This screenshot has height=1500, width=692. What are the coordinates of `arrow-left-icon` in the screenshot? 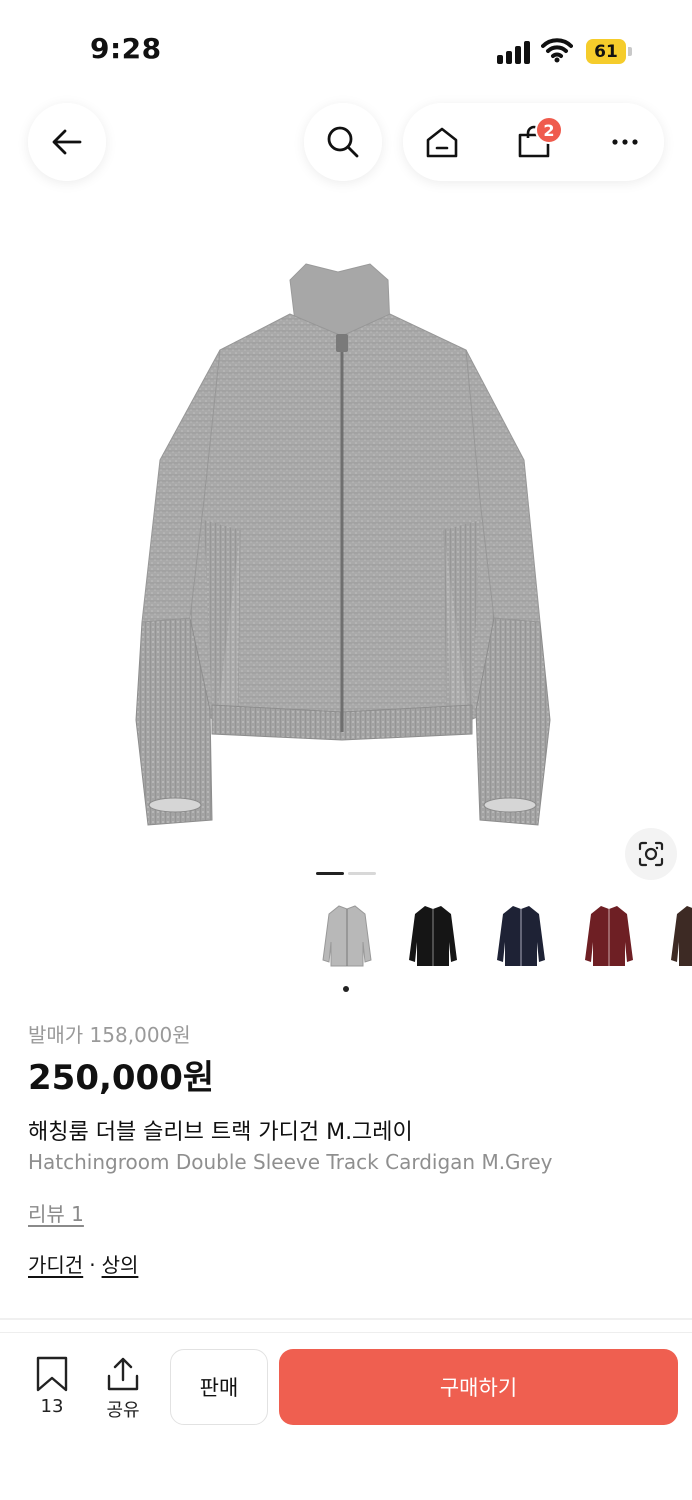 It's located at (67, 142).